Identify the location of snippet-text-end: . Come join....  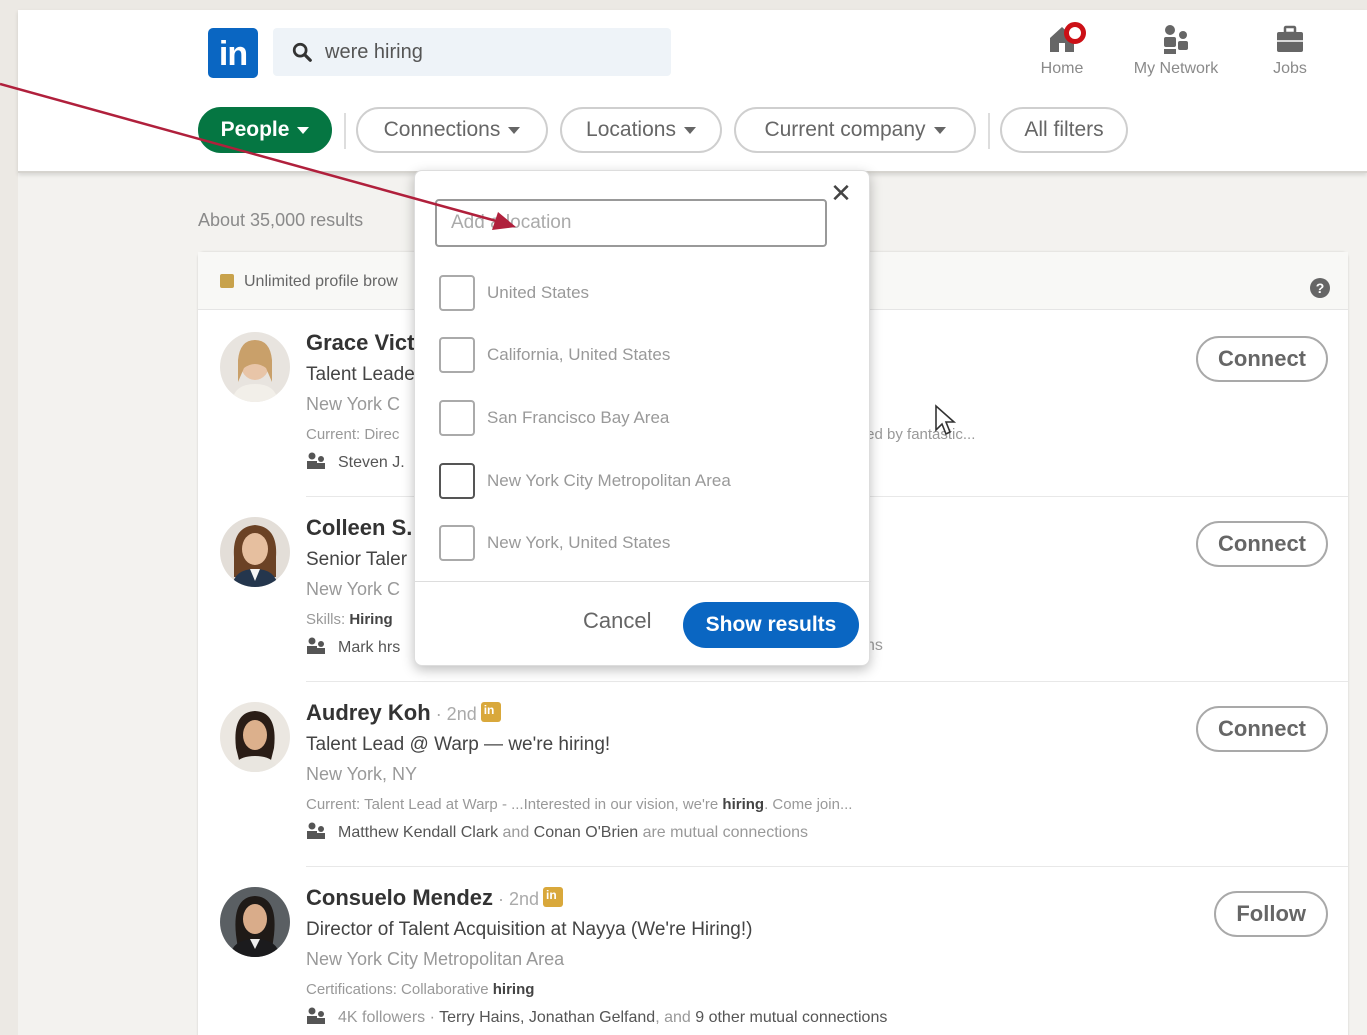
(808, 804).